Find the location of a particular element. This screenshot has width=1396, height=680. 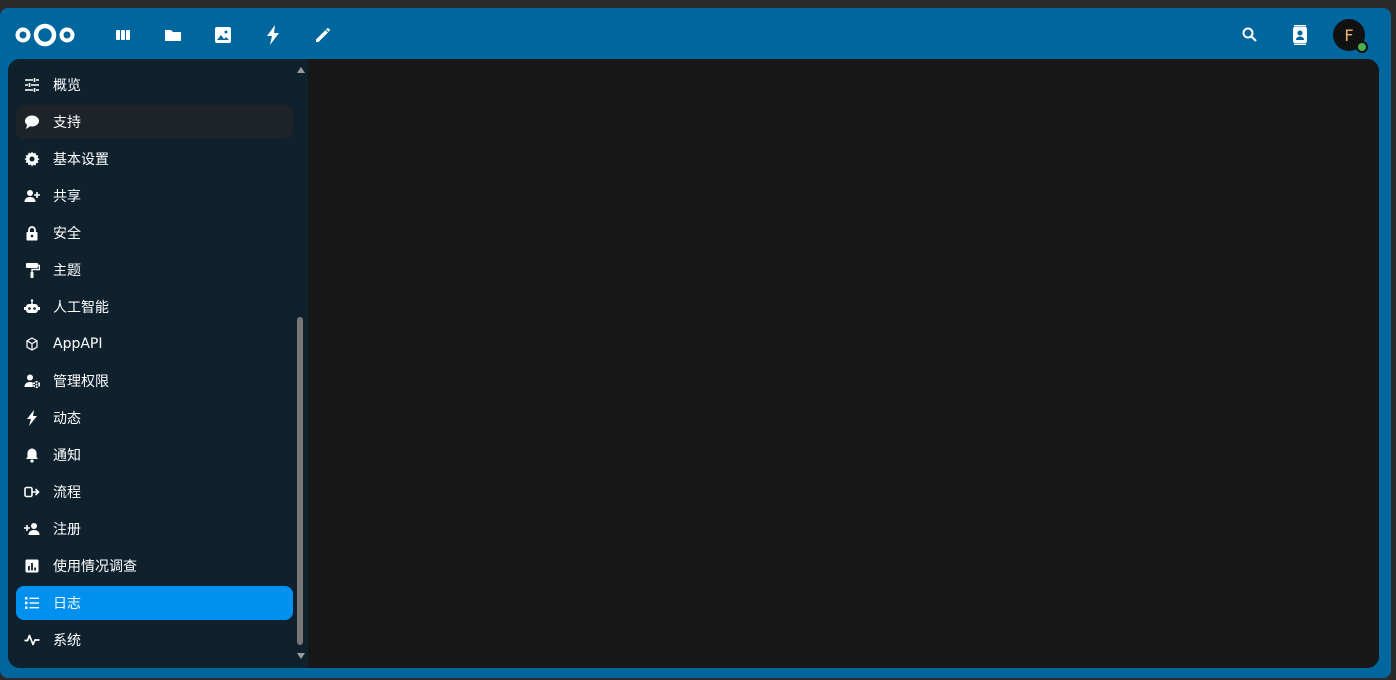

list-icon is located at coordinates (32, 603).